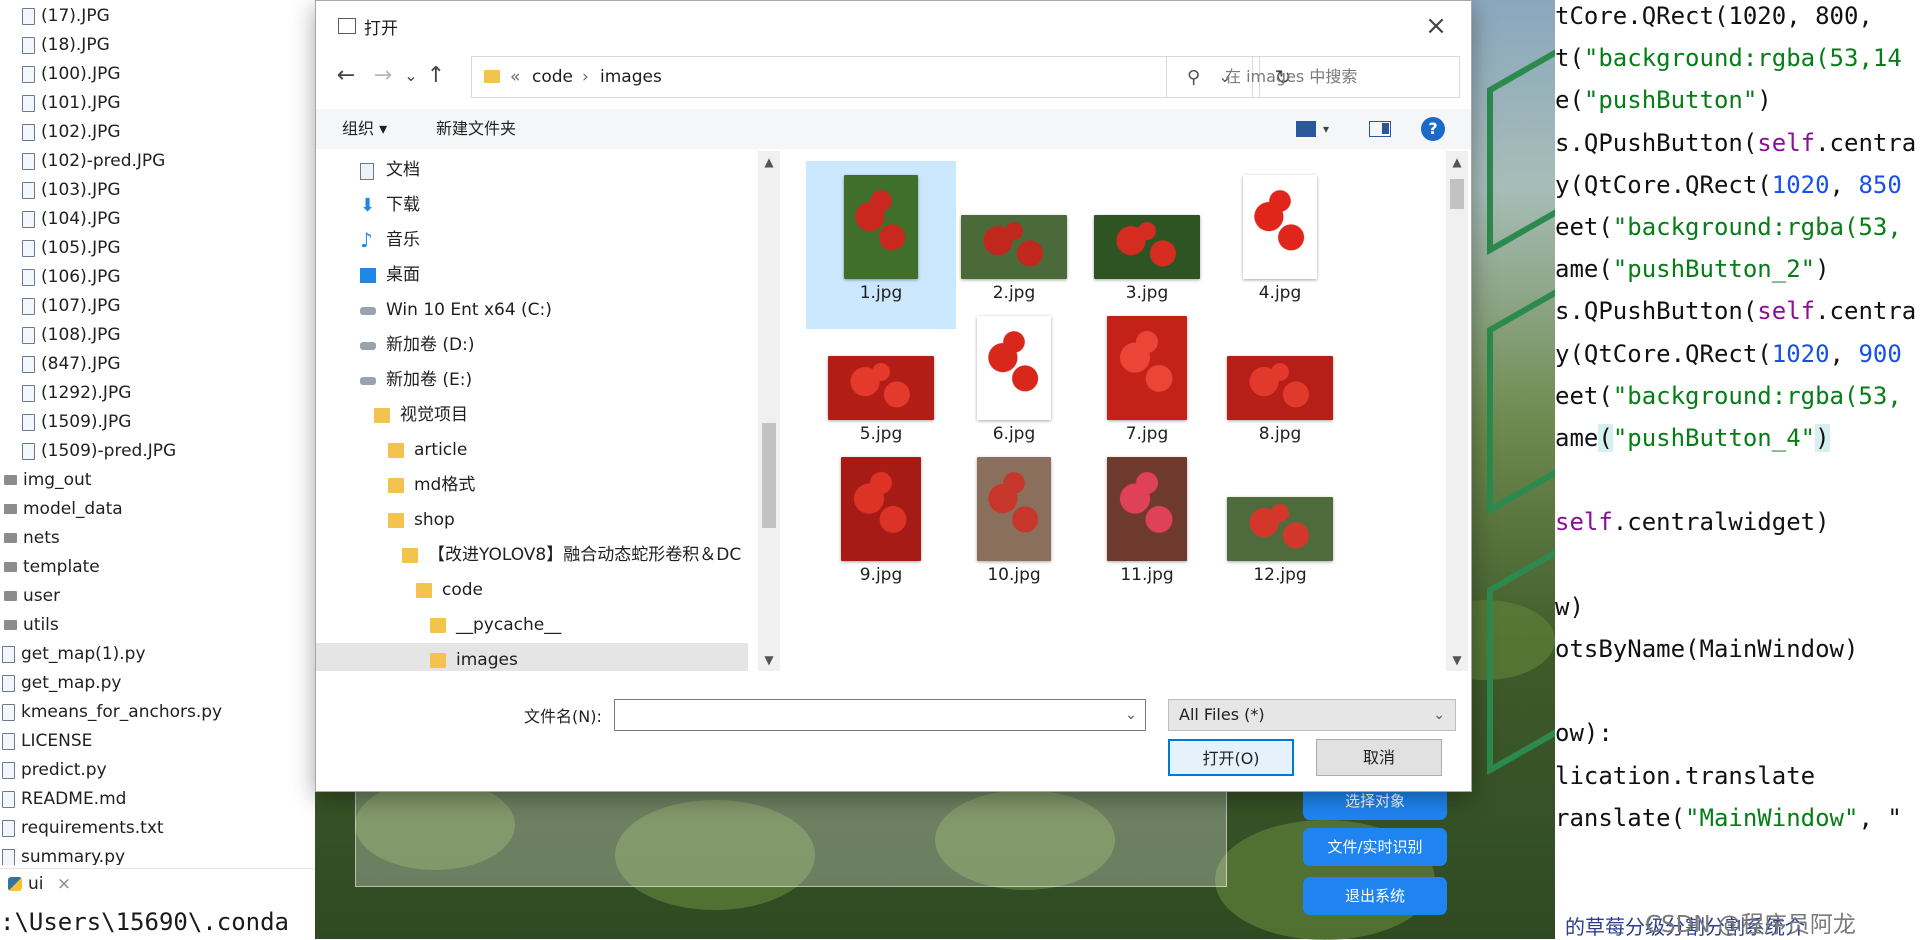 This screenshot has width=1920, height=940. Describe the element at coordinates (880, 715) in the screenshot. I see `filename-input` at that location.